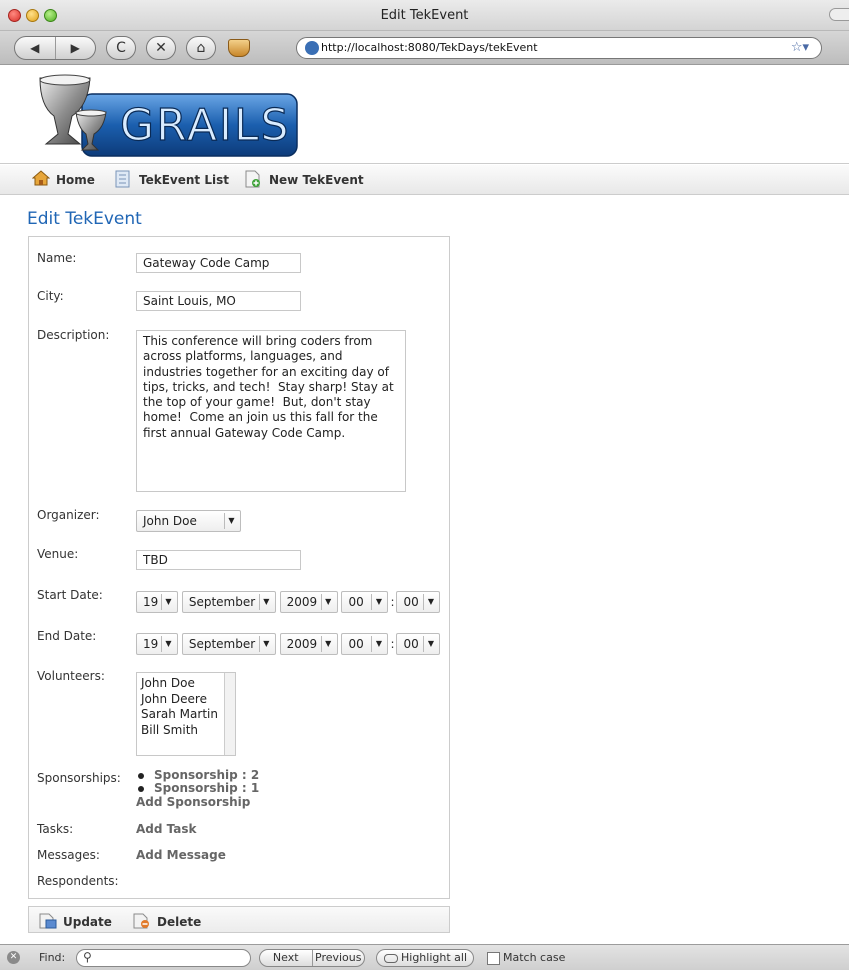 The image size is (849, 970). Describe the element at coordinates (526, 957) in the screenshot. I see `match-case-checkbox: Match case` at that location.